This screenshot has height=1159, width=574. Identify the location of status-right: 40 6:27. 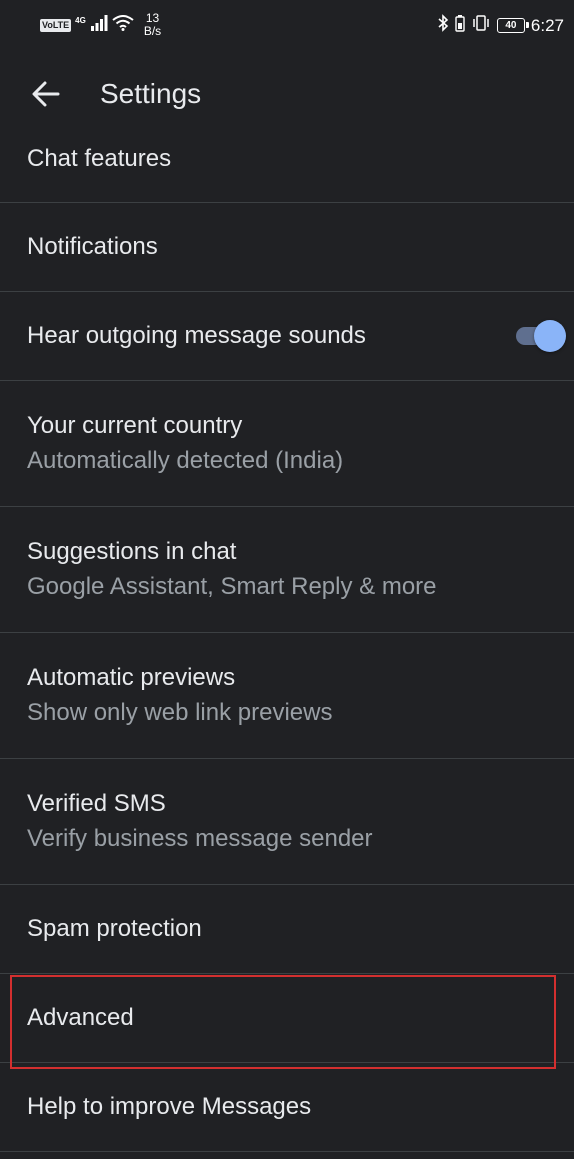
(500, 25).